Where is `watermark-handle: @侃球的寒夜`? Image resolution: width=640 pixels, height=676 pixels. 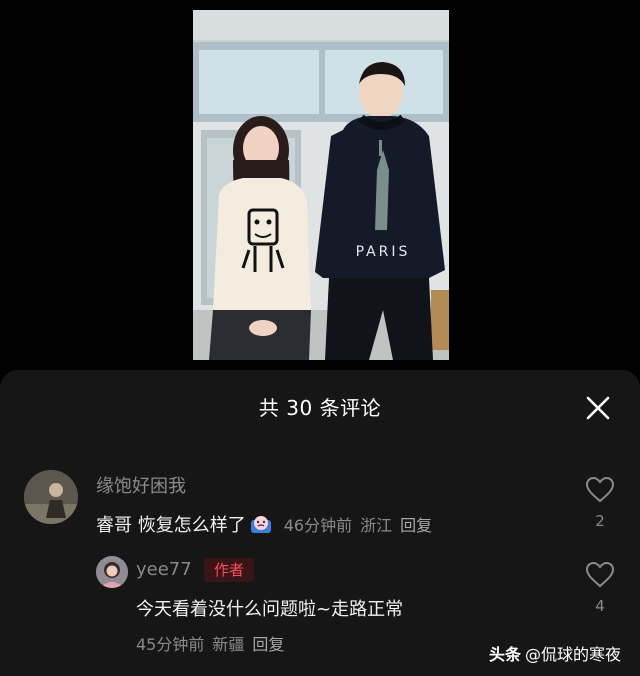
watermark-handle: @侃球的寒夜 is located at coordinates (573, 654).